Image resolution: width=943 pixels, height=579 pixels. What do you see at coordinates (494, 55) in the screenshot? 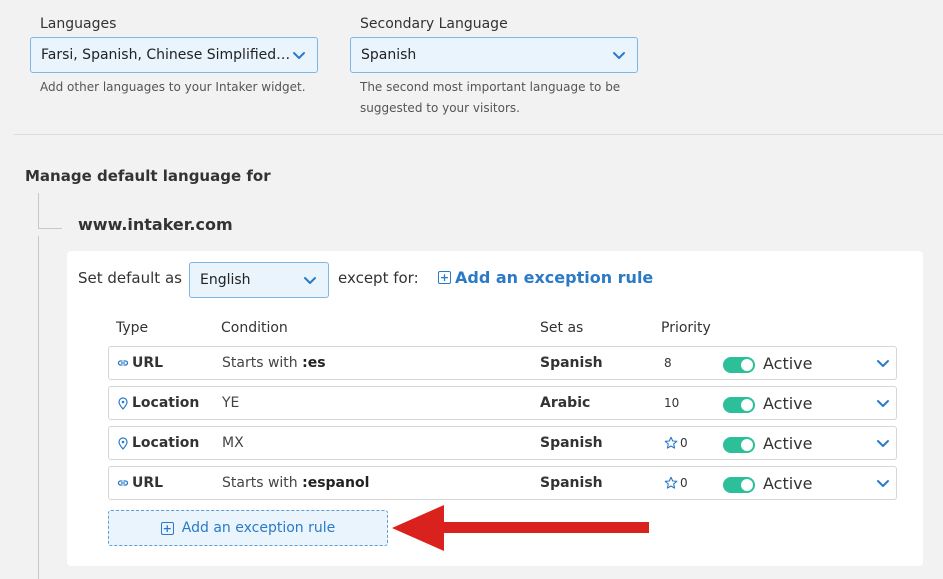
I see `secondary-language-select: Spanish` at bounding box center [494, 55].